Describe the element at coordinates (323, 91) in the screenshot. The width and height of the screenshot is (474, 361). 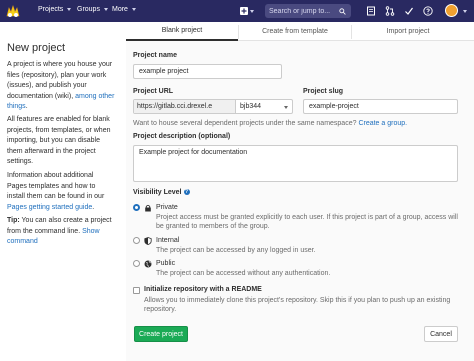
I see `project-slug-label: Project slug` at that location.